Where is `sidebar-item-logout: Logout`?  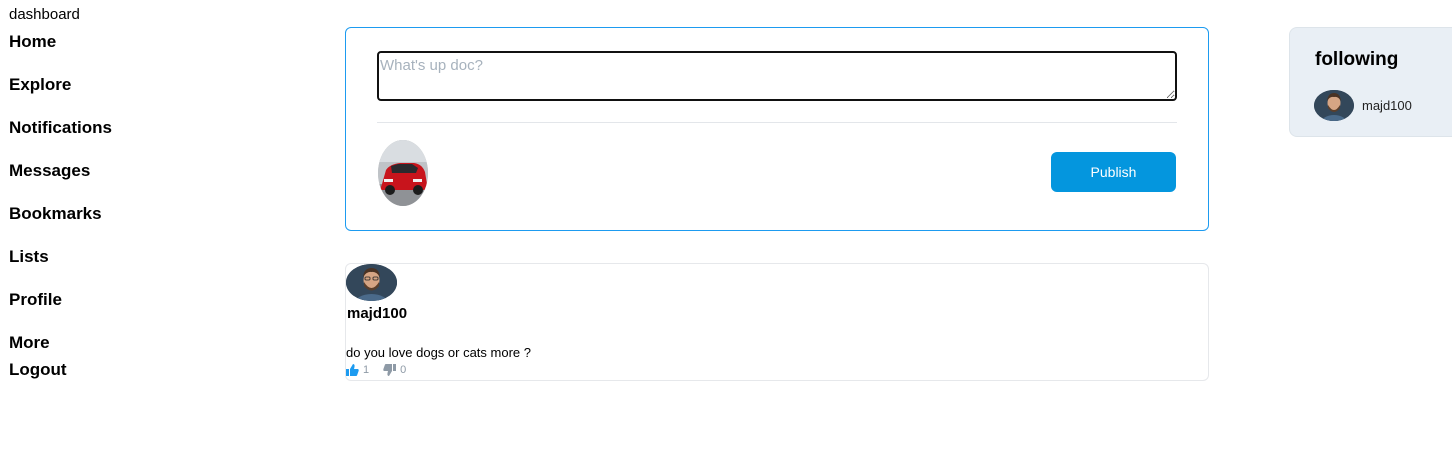 sidebar-item-logout: Logout is located at coordinates (38, 370).